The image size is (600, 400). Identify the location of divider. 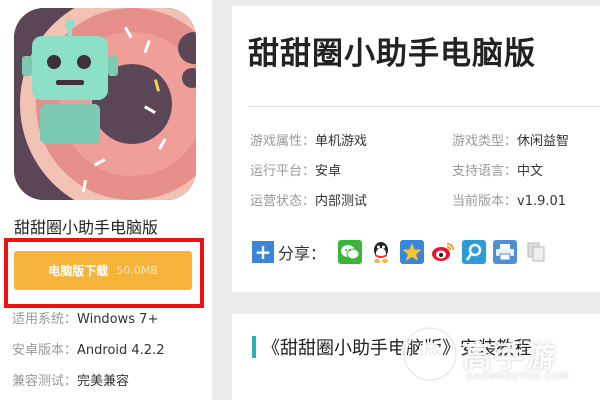
(424, 106).